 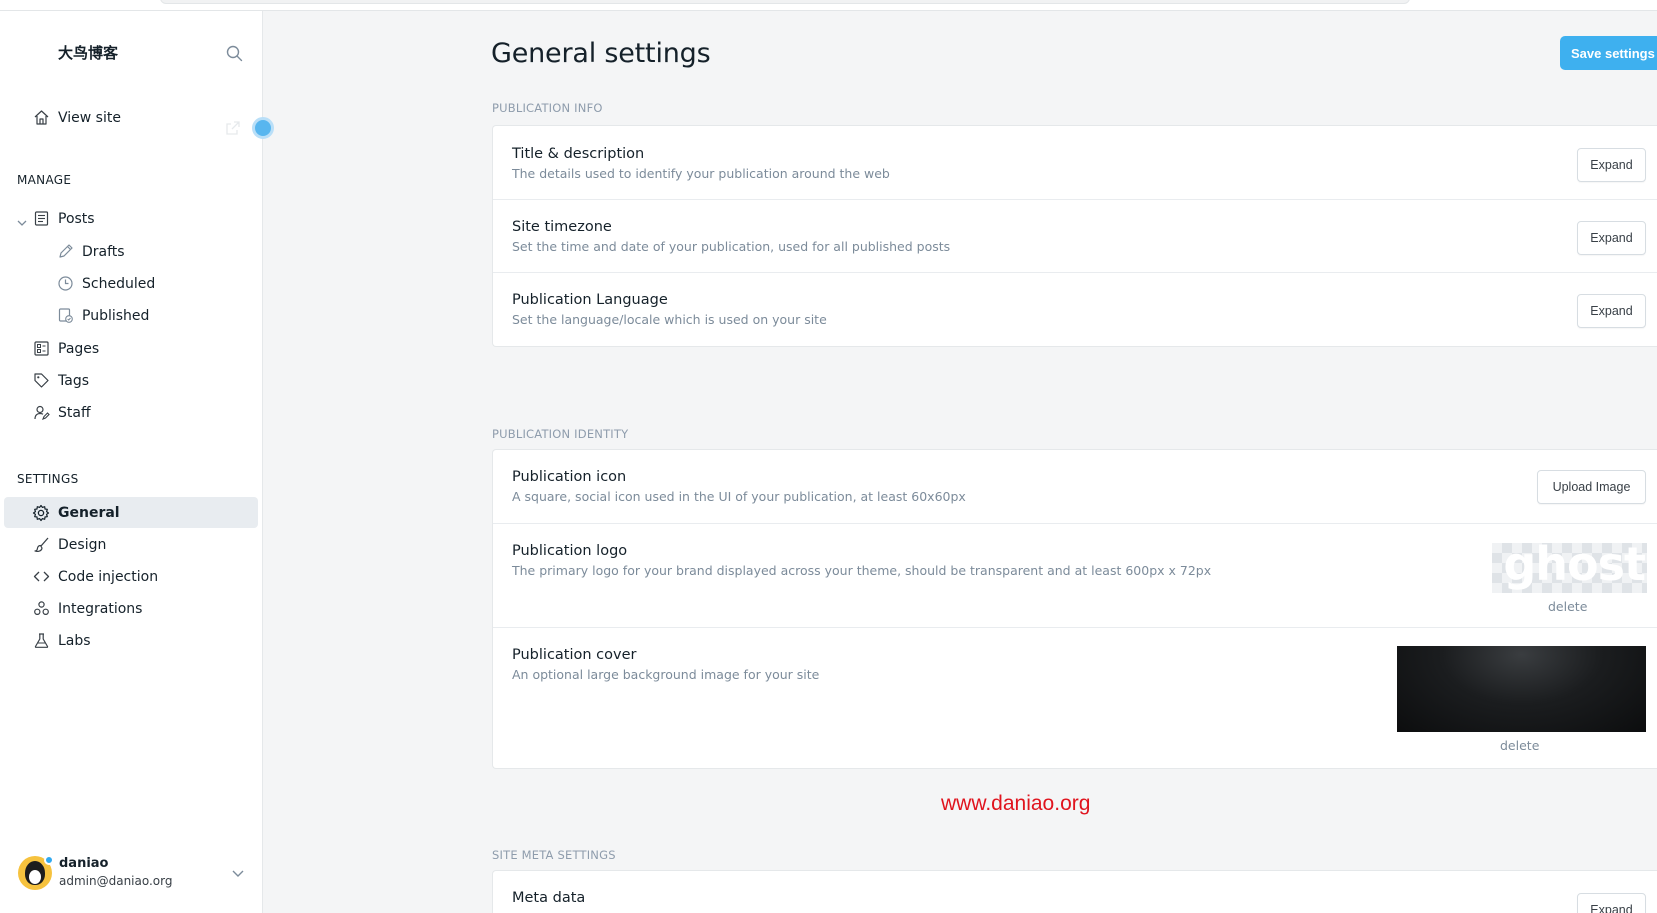 What do you see at coordinates (103, 251) in the screenshot?
I see `sidebar-item-label: Drafts` at bounding box center [103, 251].